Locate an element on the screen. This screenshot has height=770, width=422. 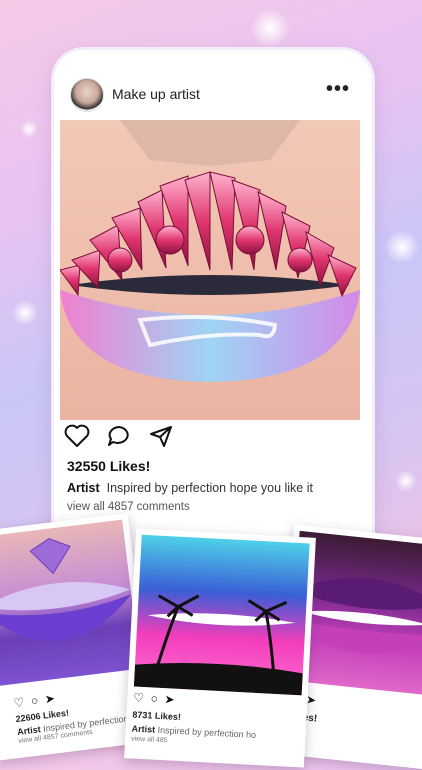
post-actions is located at coordinates (164, 439).